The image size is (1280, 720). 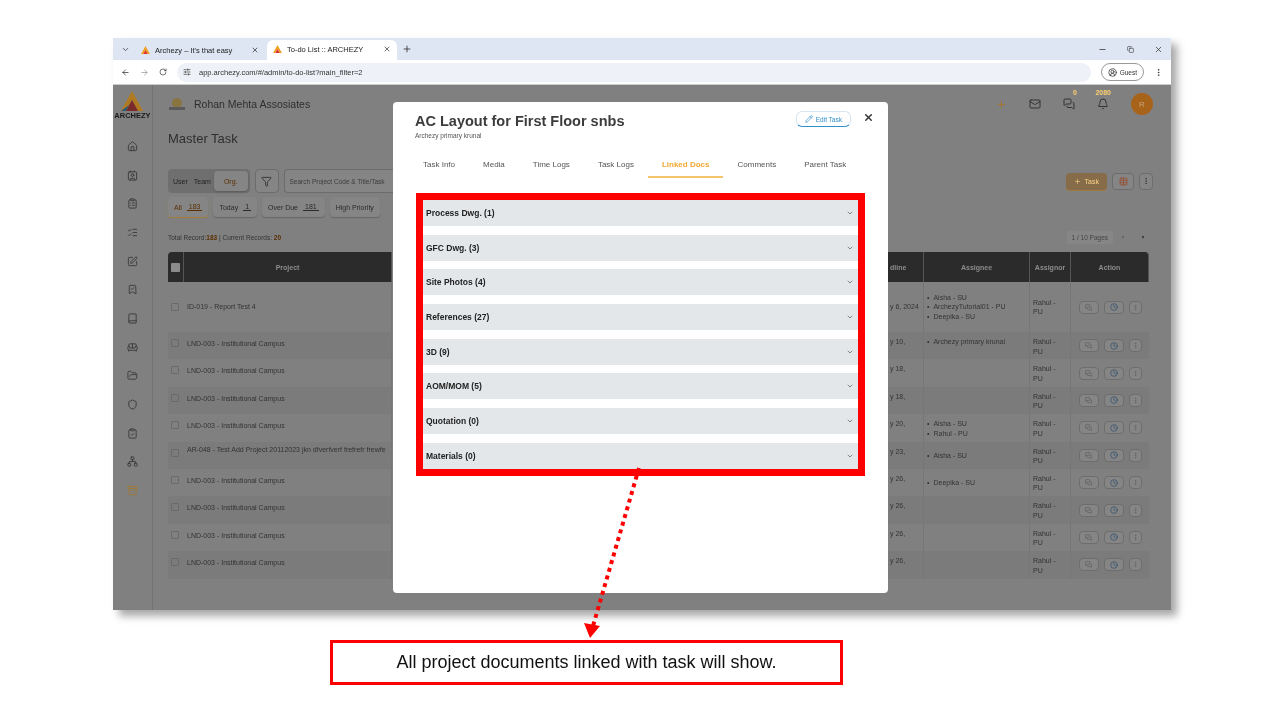 What do you see at coordinates (640, 213) in the screenshot?
I see `accordion-section: Process Dwg. (1)` at bounding box center [640, 213].